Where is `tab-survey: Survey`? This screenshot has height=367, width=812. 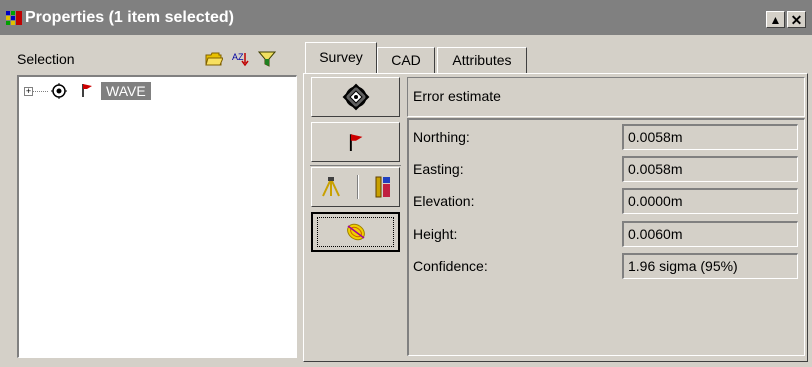
tab-survey: Survey is located at coordinates (341, 57).